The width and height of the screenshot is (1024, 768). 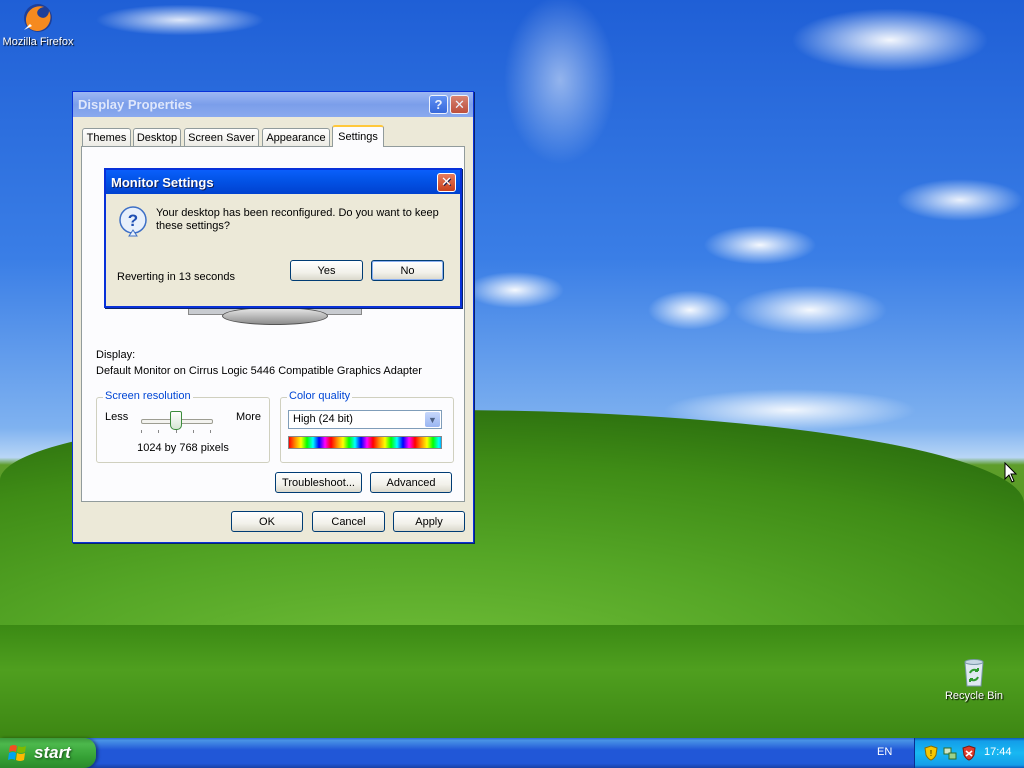 I want to click on mouse-cursor-icon, so click(x=1011, y=472).